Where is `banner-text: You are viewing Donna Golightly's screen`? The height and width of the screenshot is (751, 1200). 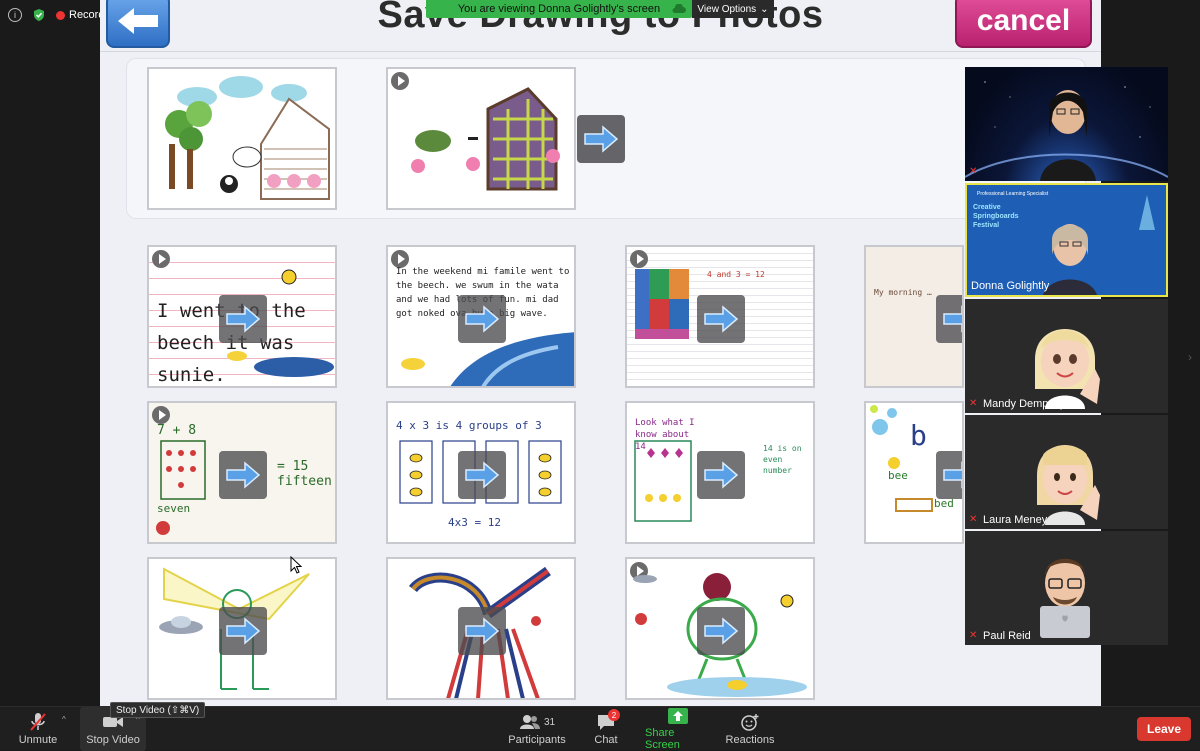
banner-text: You are viewing Donna Golightly's screen is located at coordinates (559, 9).